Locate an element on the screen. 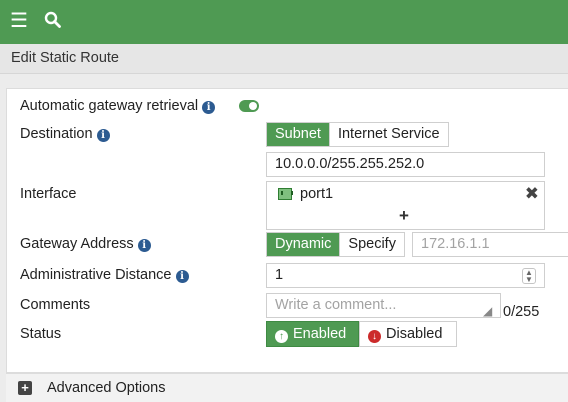 The image size is (568, 402). admin-distance-input: 1 ▲ ▼ is located at coordinates (405, 275).